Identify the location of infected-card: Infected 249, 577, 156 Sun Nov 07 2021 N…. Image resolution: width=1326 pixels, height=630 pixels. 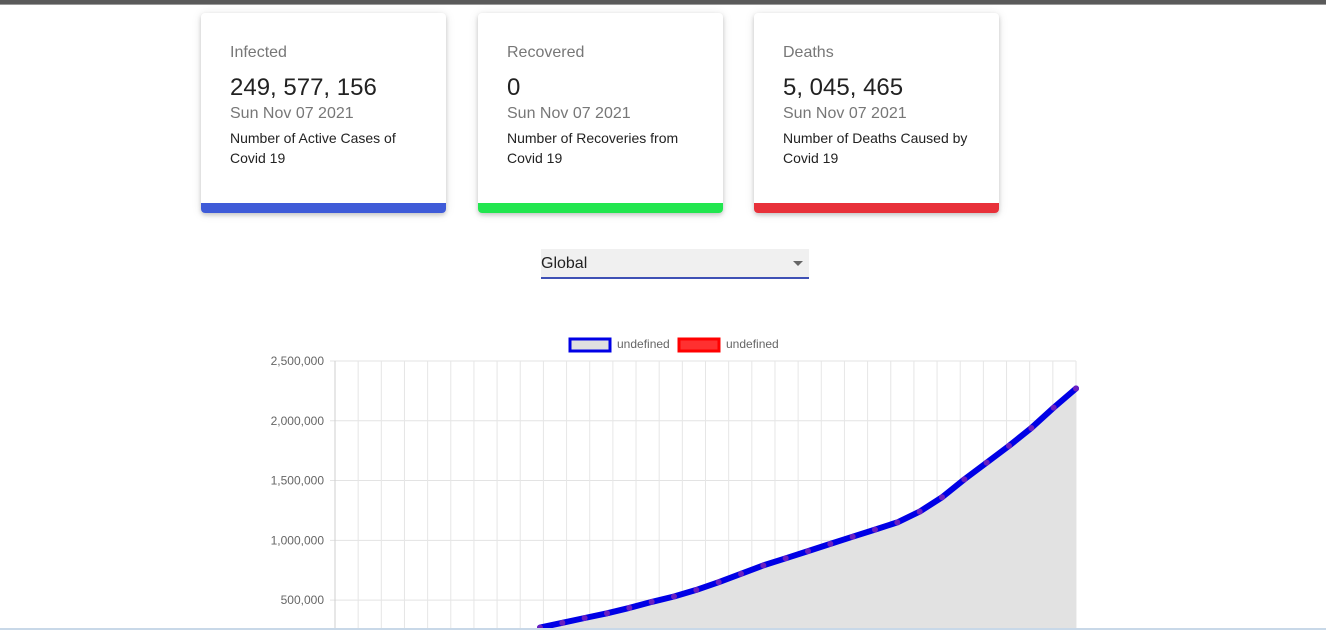
(323, 113).